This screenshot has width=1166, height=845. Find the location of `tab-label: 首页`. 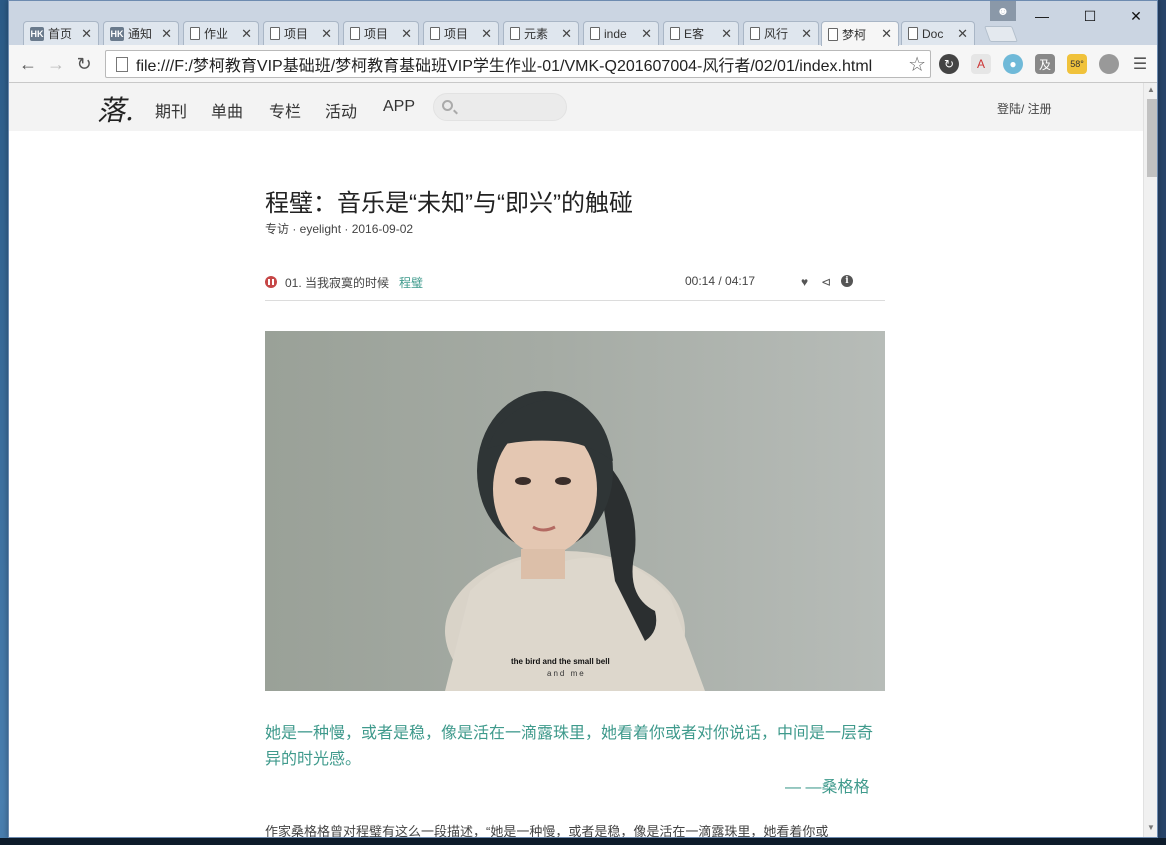

tab-label: 首页 is located at coordinates (60, 34).